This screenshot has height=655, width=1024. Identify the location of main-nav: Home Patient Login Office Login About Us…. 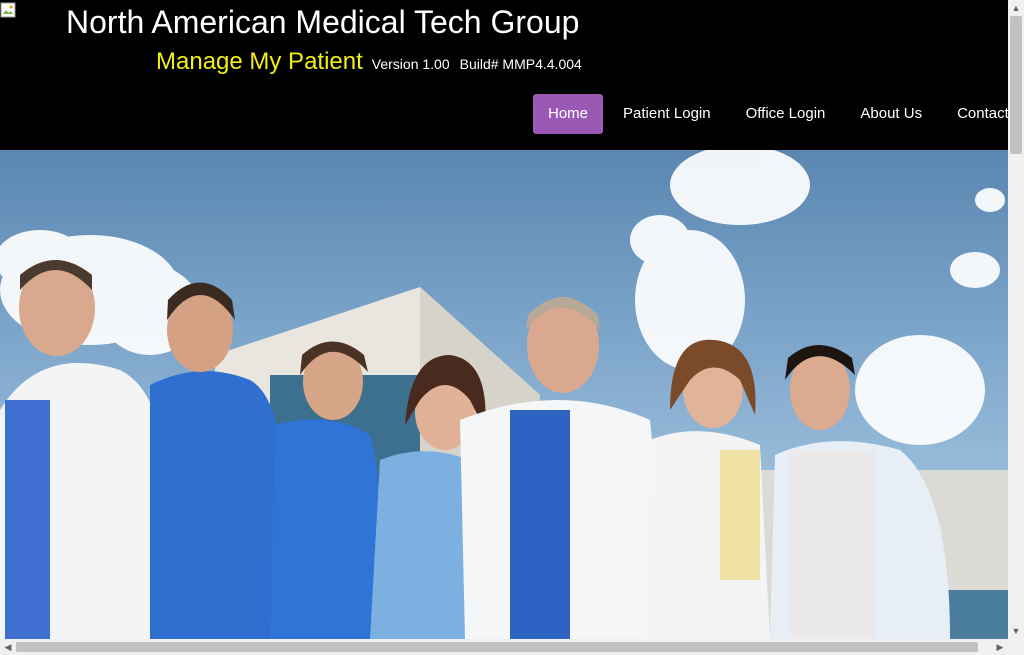
(770, 114).